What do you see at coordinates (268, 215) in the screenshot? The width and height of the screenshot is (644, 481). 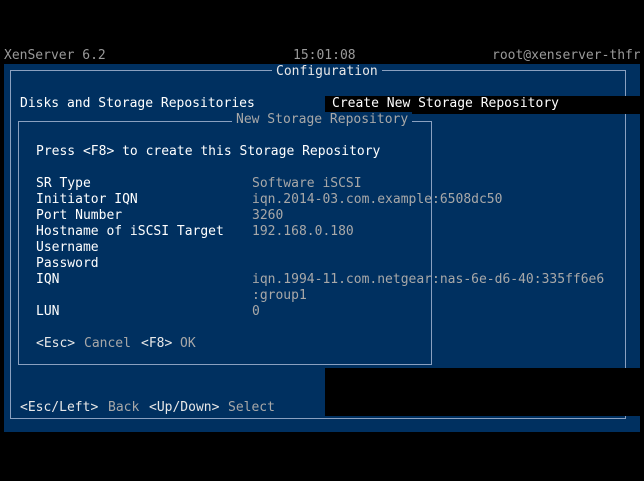 I see `field-value-port: 3260` at bounding box center [268, 215].